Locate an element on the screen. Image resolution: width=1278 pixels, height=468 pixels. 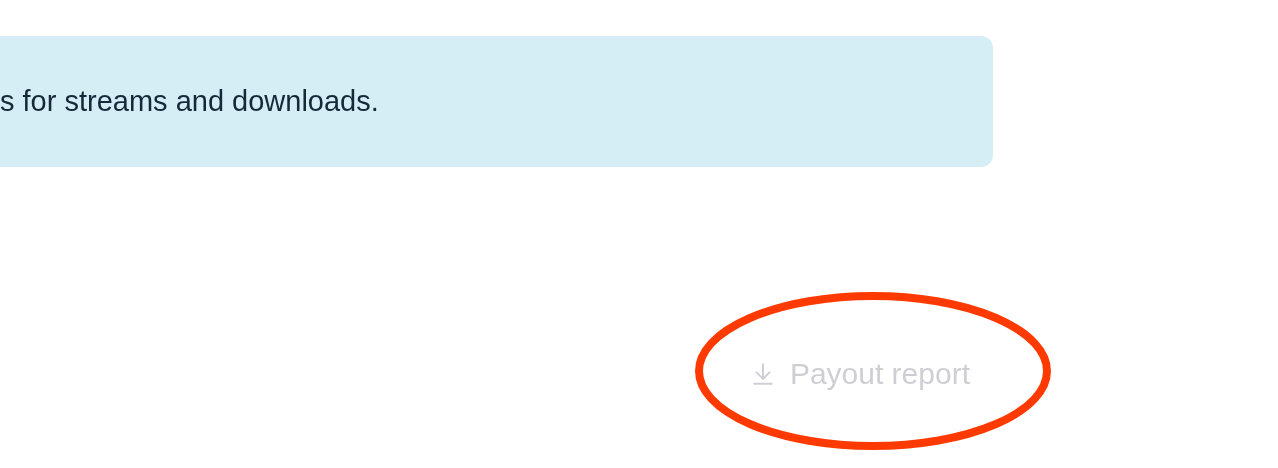
banner-text: s for streams and downloads. is located at coordinates (189, 101).